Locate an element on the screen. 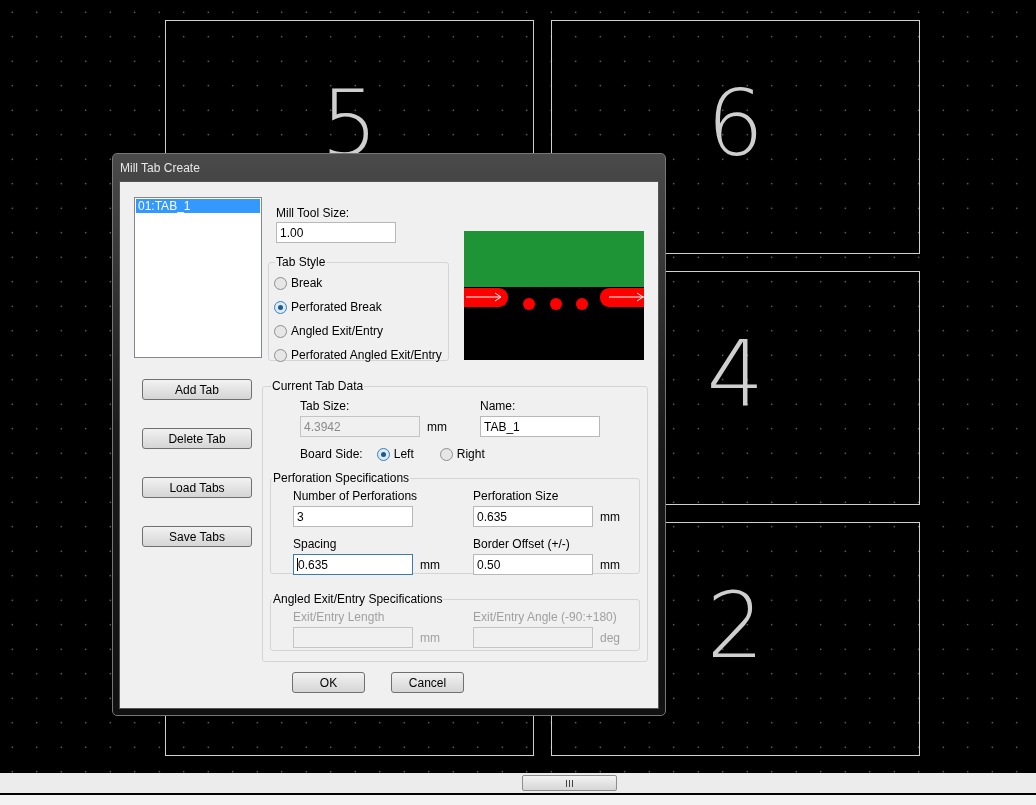 This screenshot has width=1036, height=805. input-field: TAB_1 is located at coordinates (540, 426).